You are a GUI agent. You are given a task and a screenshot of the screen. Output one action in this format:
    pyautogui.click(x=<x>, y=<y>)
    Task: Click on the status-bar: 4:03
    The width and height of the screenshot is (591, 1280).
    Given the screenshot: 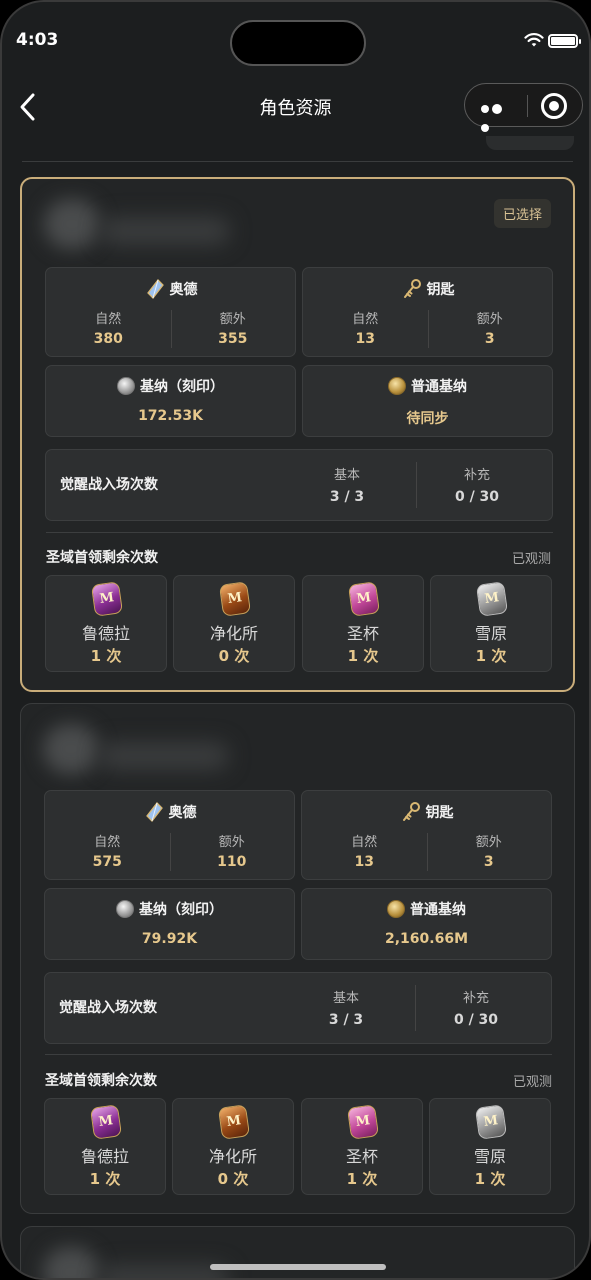 What is the action you would take?
    pyautogui.click(x=295, y=37)
    